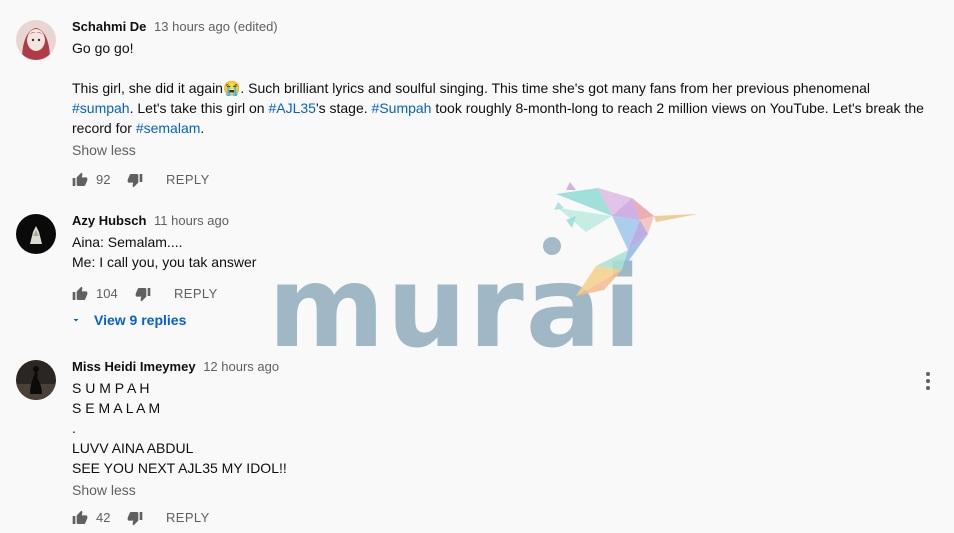 Image resolution: width=954 pixels, height=533 pixels. I want to click on hashtag-link: #sumpah, so click(101, 108).